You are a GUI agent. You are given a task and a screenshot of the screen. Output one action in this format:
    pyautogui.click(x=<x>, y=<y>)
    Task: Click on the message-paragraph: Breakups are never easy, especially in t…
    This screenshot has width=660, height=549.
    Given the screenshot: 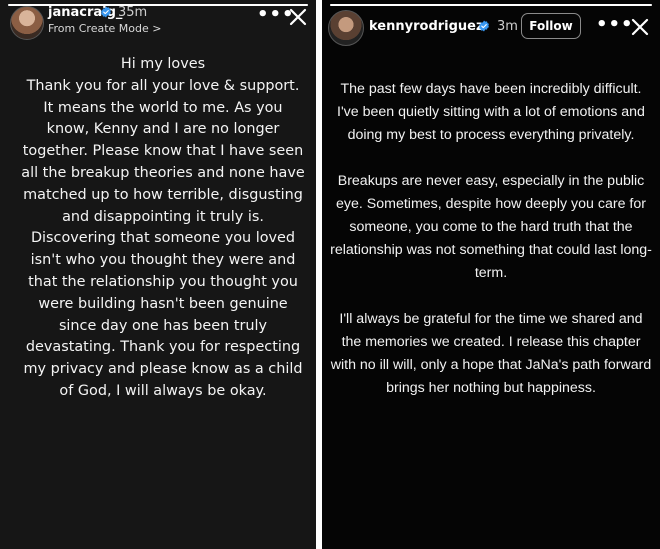 What is the action you would take?
    pyautogui.click(x=491, y=227)
    